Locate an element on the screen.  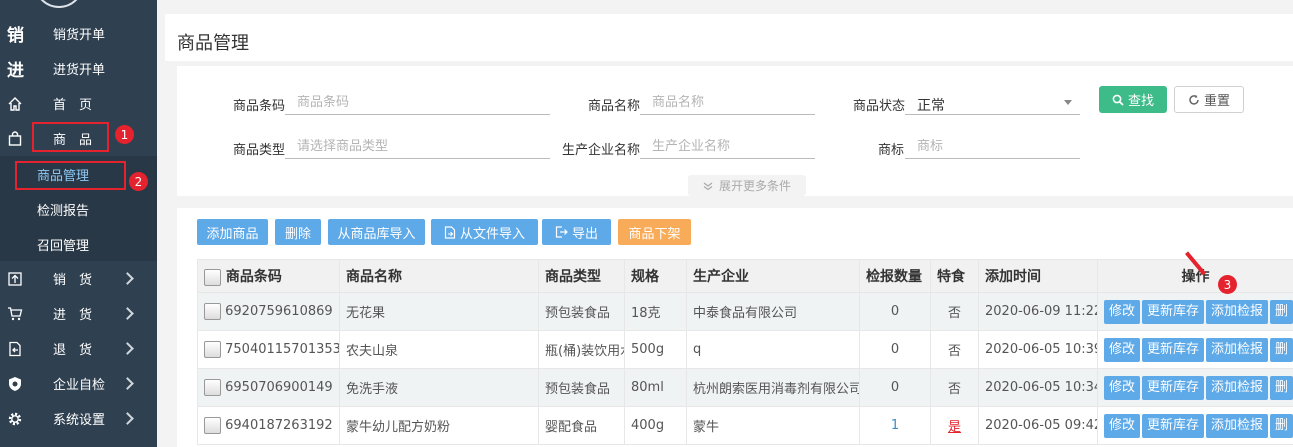
search-button: 查找 is located at coordinates (1133, 99).